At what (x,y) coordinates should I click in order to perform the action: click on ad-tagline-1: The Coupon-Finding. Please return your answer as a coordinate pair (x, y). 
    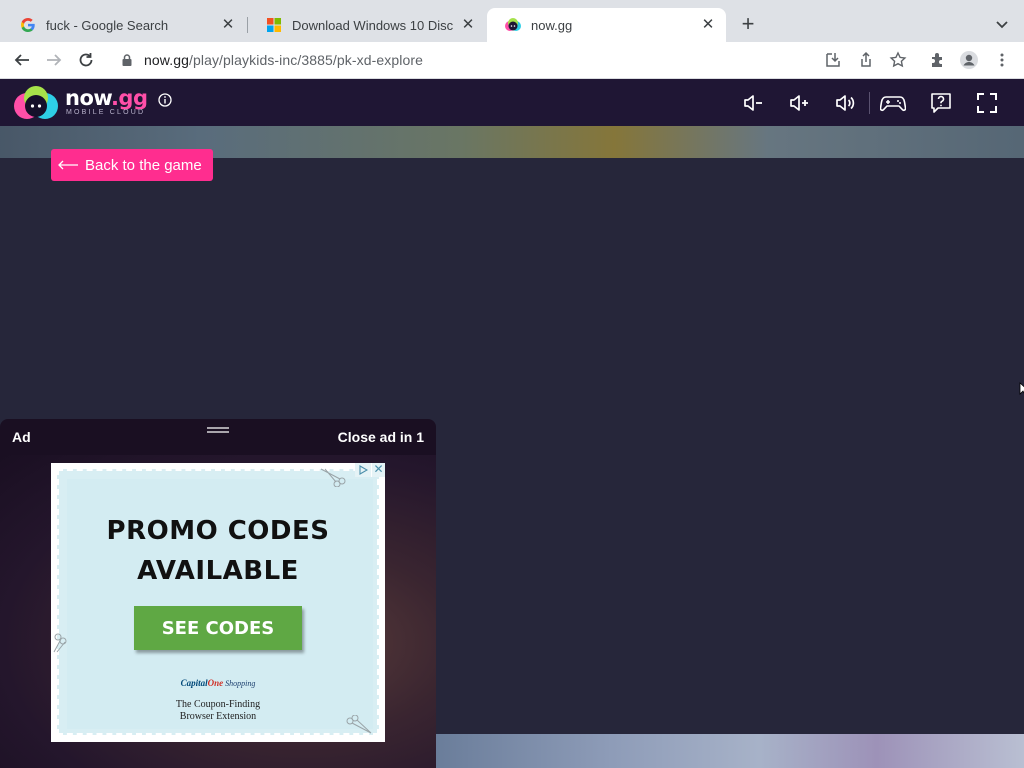
    Looking at the image, I should click on (218, 704).